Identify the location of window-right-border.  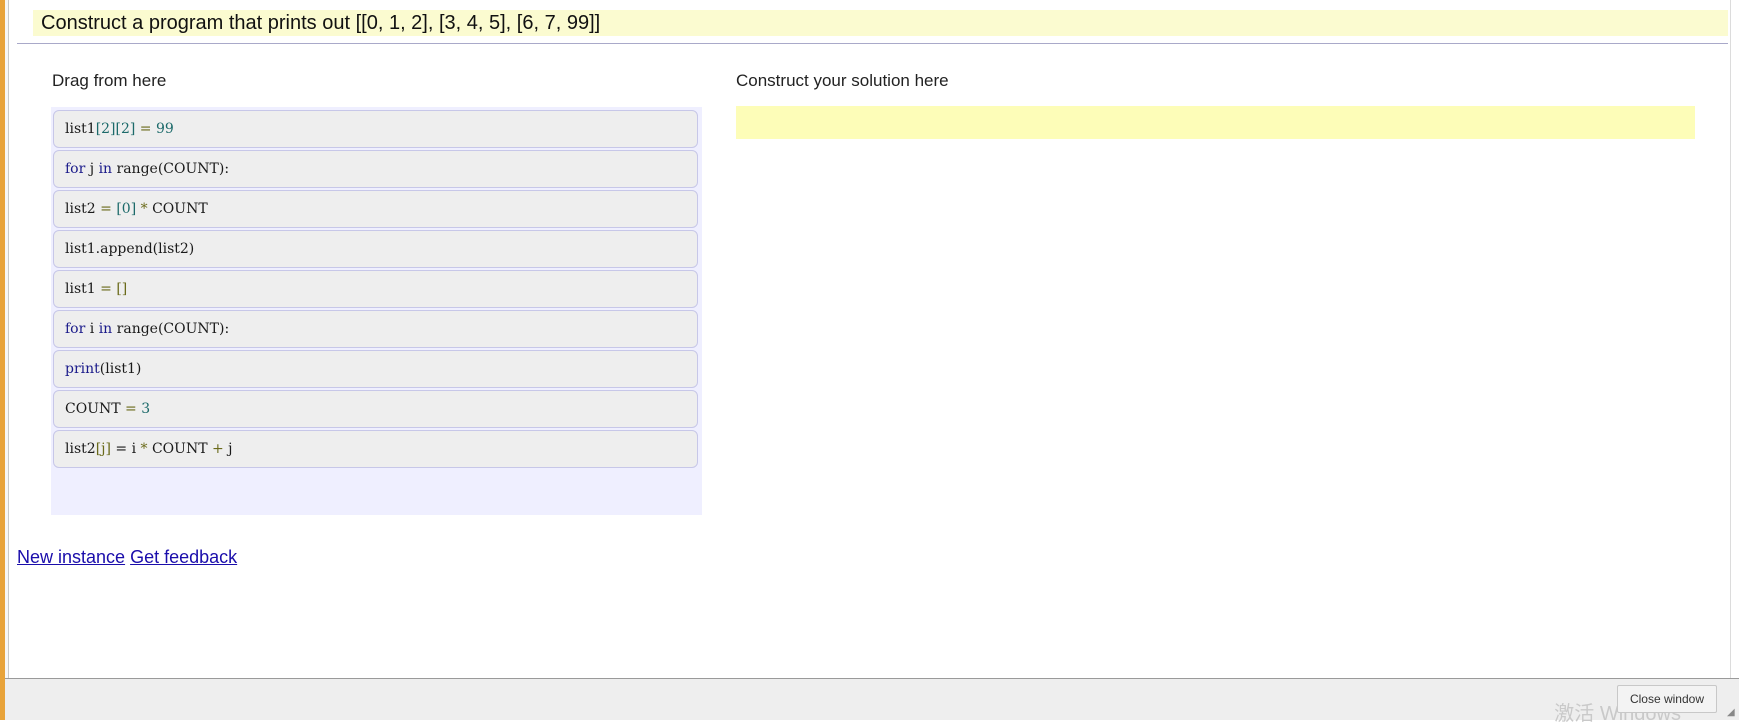
(1734, 339).